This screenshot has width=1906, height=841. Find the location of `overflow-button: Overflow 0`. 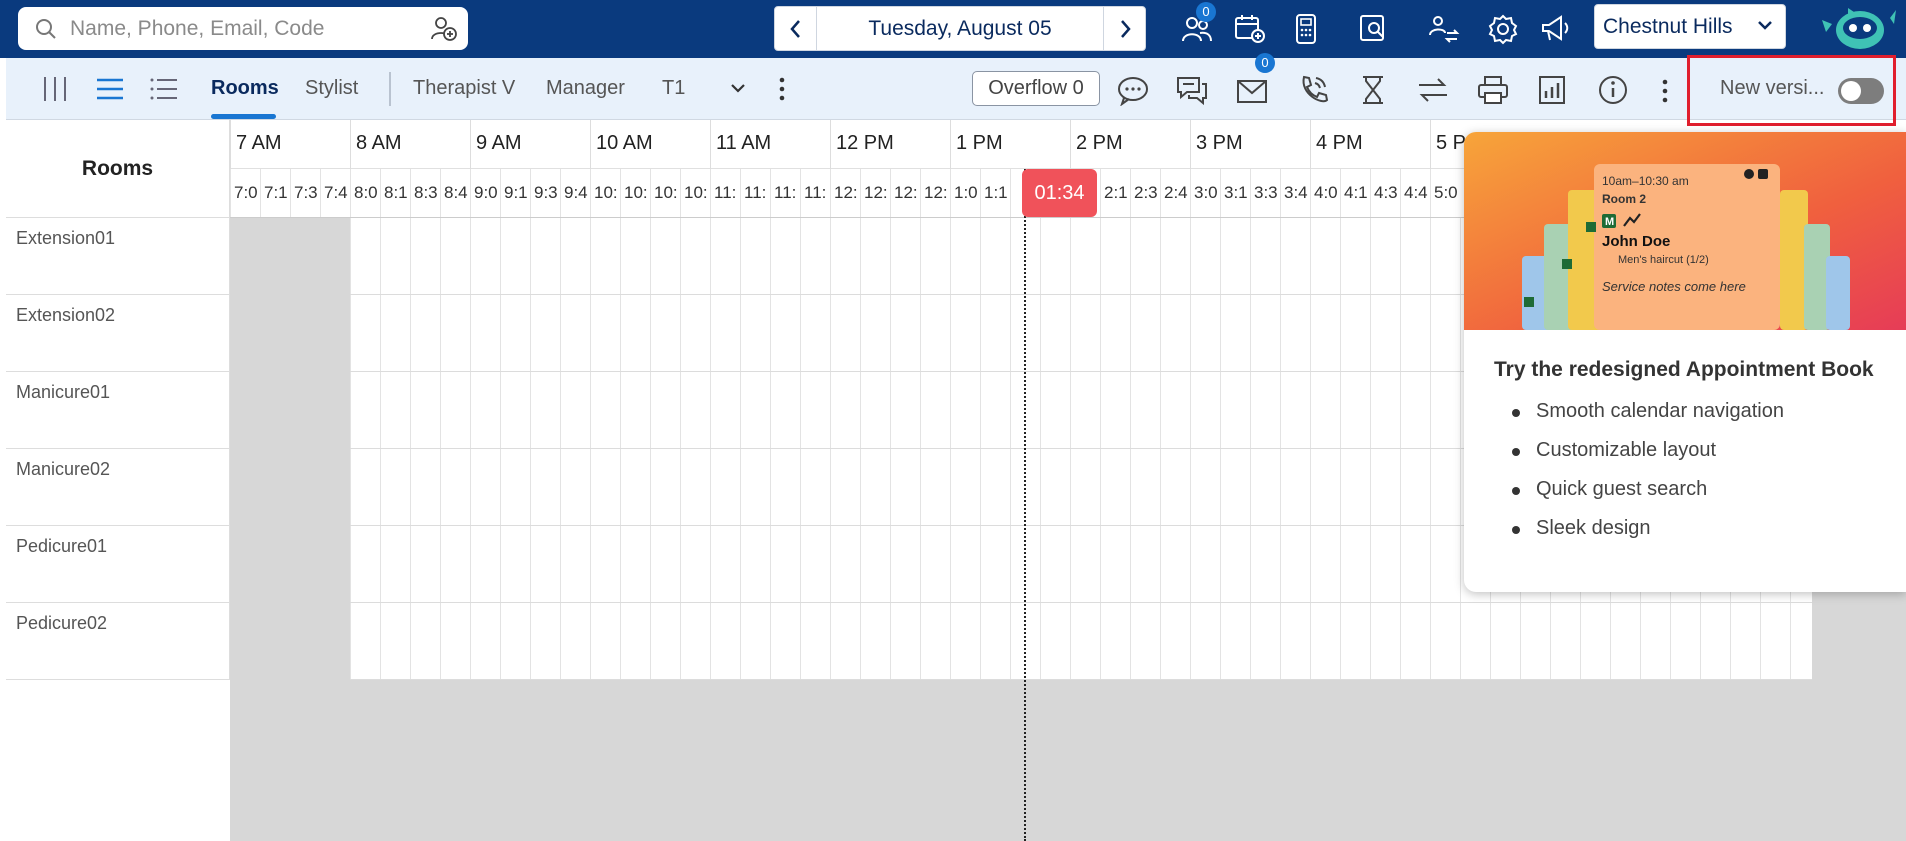

overflow-button: Overflow 0 is located at coordinates (1036, 88).